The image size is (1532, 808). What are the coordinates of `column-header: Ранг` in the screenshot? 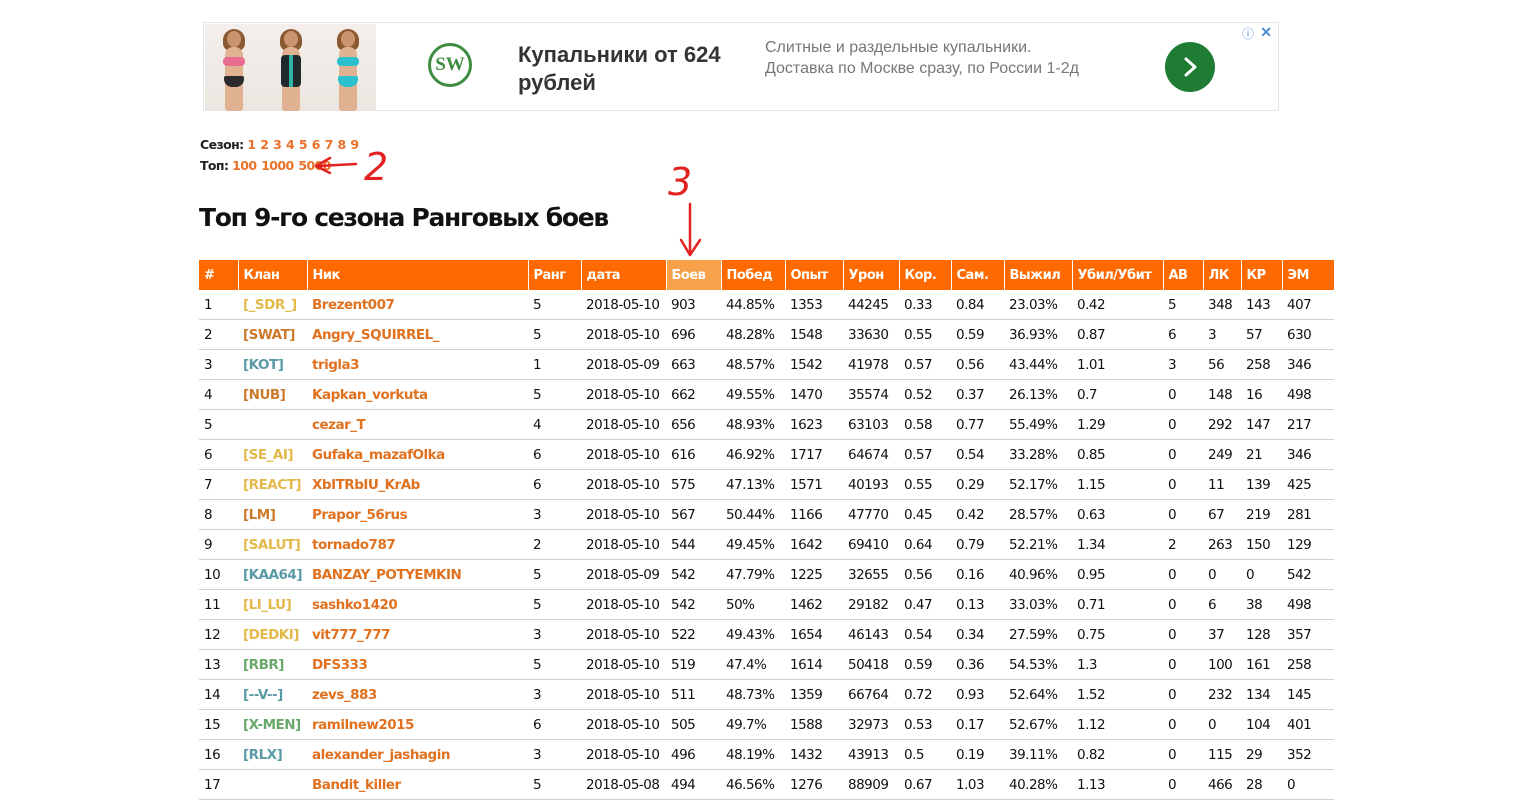 It's located at (555, 275).